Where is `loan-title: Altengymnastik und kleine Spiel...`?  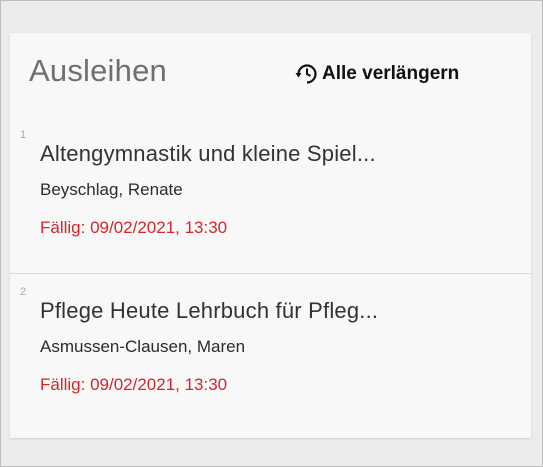
loan-title: Altengymnastik und kleine Spiel... is located at coordinates (208, 154).